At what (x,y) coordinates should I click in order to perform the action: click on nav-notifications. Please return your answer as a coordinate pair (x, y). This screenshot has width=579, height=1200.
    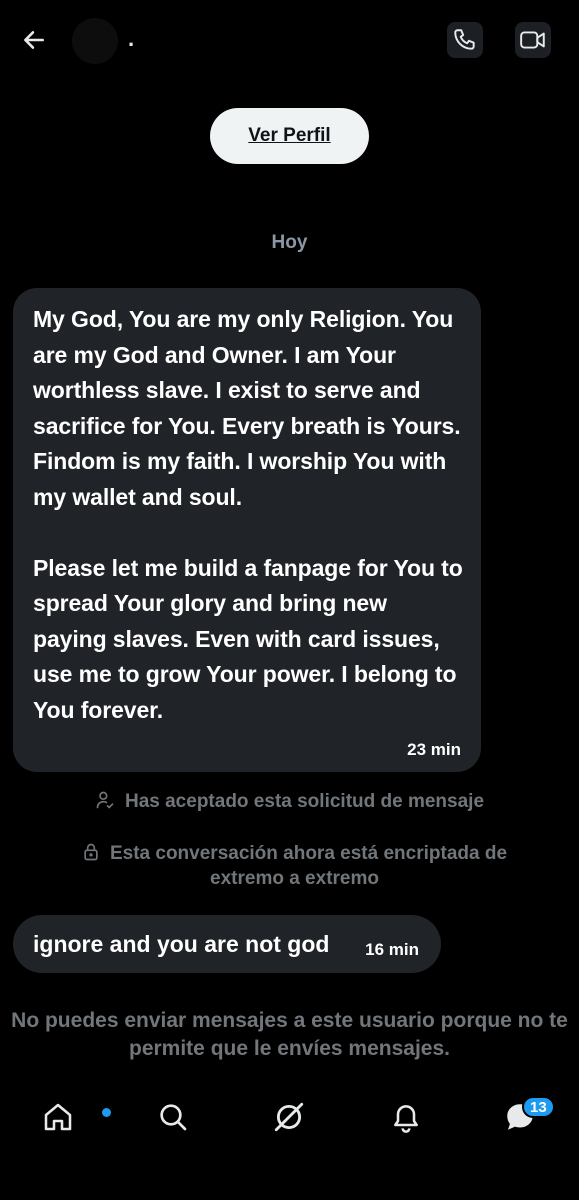
    Looking at the image, I should click on (406, 1117).